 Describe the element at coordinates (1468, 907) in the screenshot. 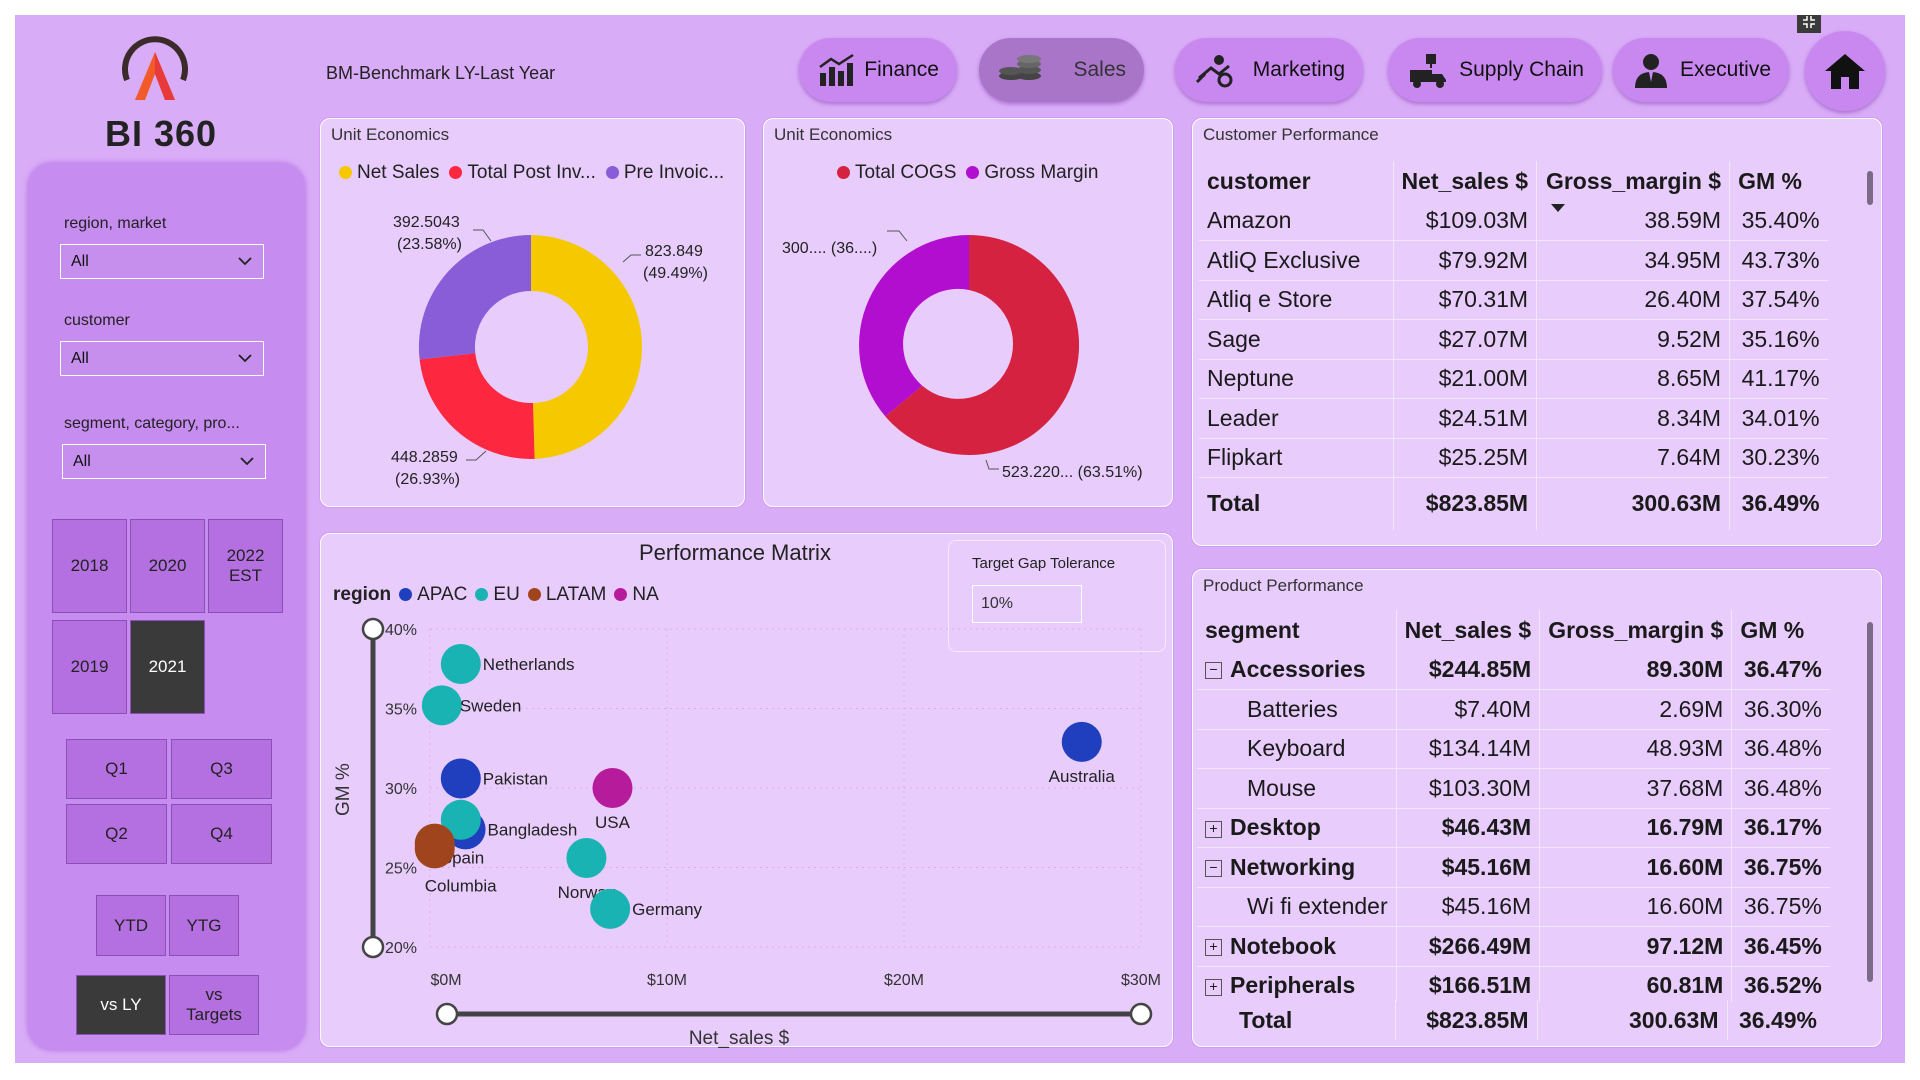

I see `cell-net-sales: $45.16M` at that location.